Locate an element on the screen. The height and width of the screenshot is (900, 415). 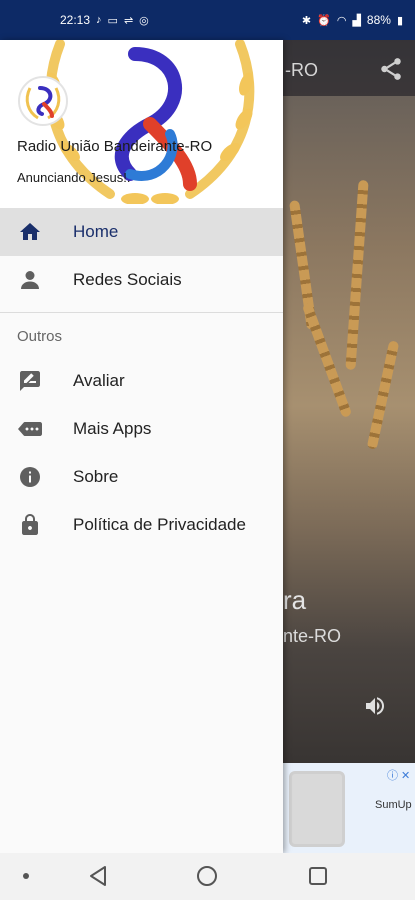
rate-review-icon is located at coordinates (30, 381).